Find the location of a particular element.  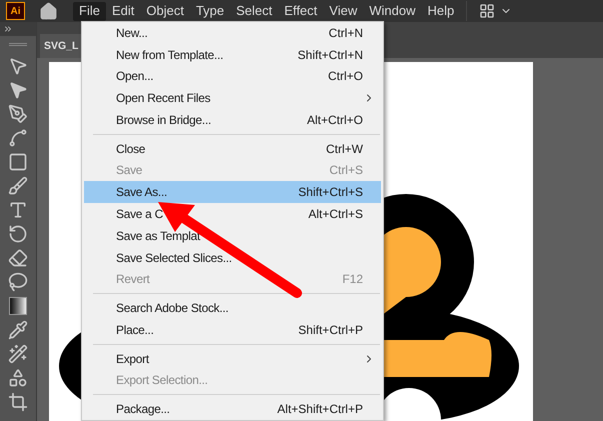

expand-icon is located at coordinates (8, 29).